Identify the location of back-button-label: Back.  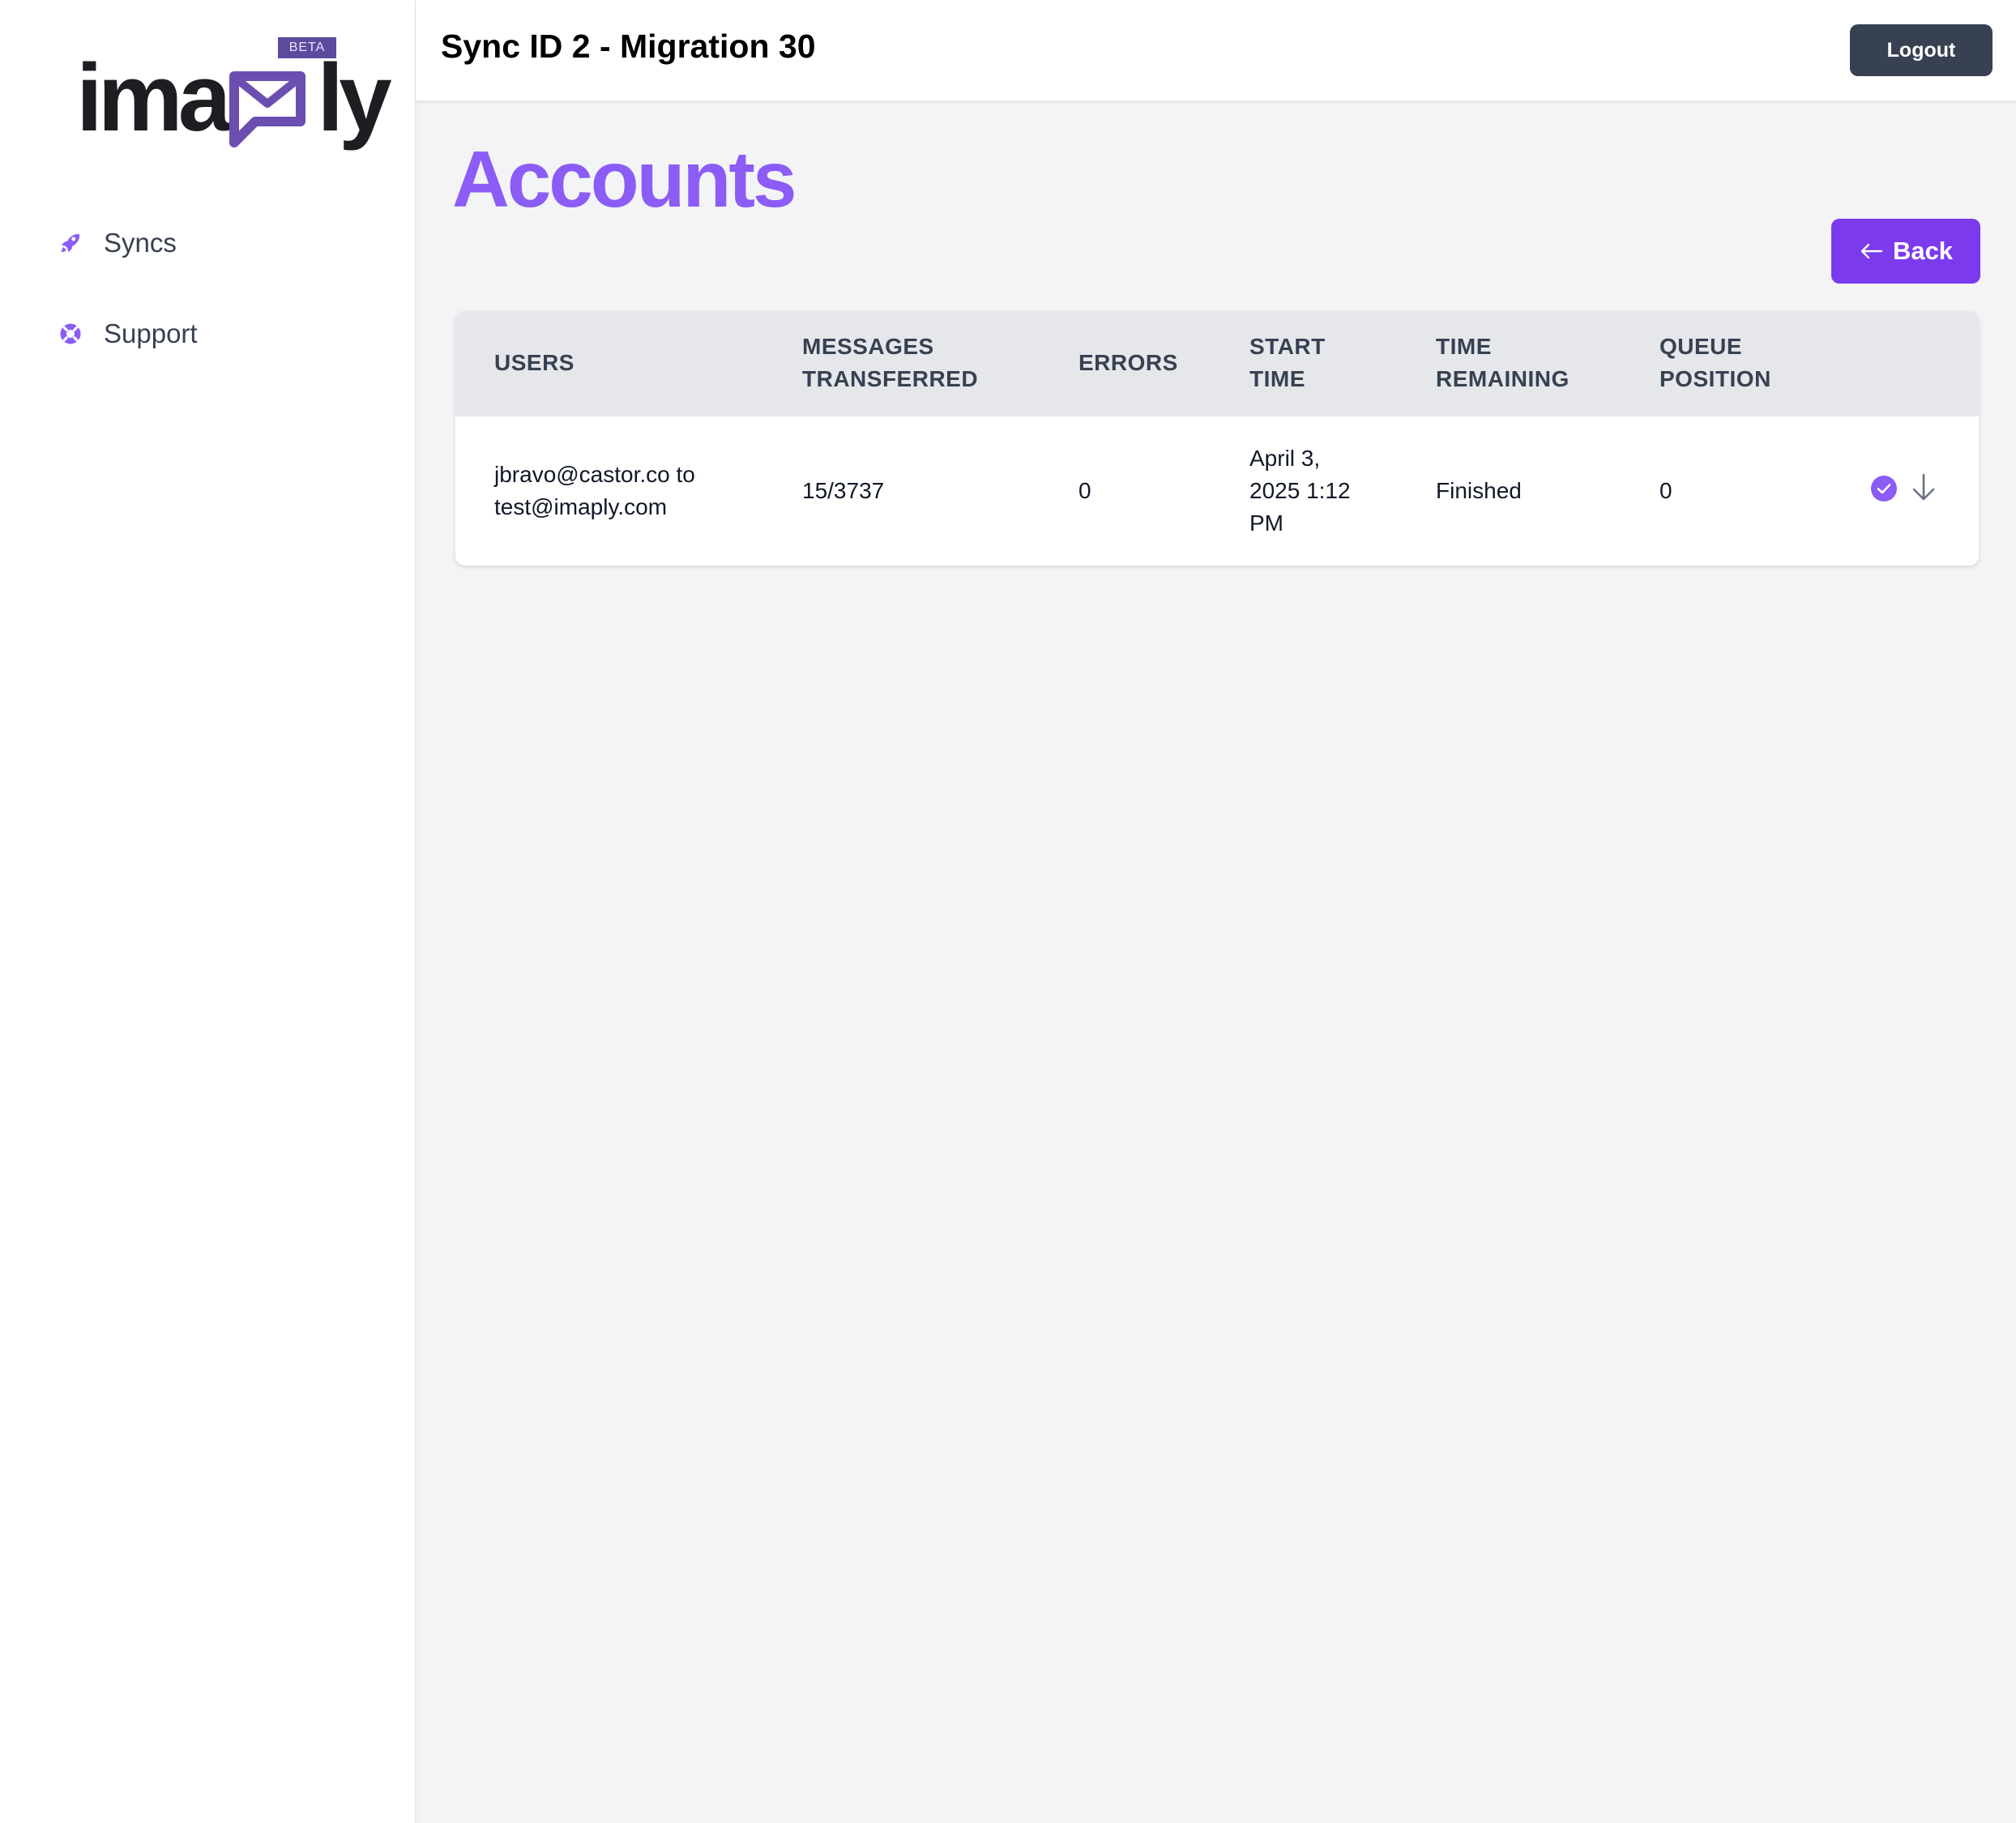
(1923, 251).